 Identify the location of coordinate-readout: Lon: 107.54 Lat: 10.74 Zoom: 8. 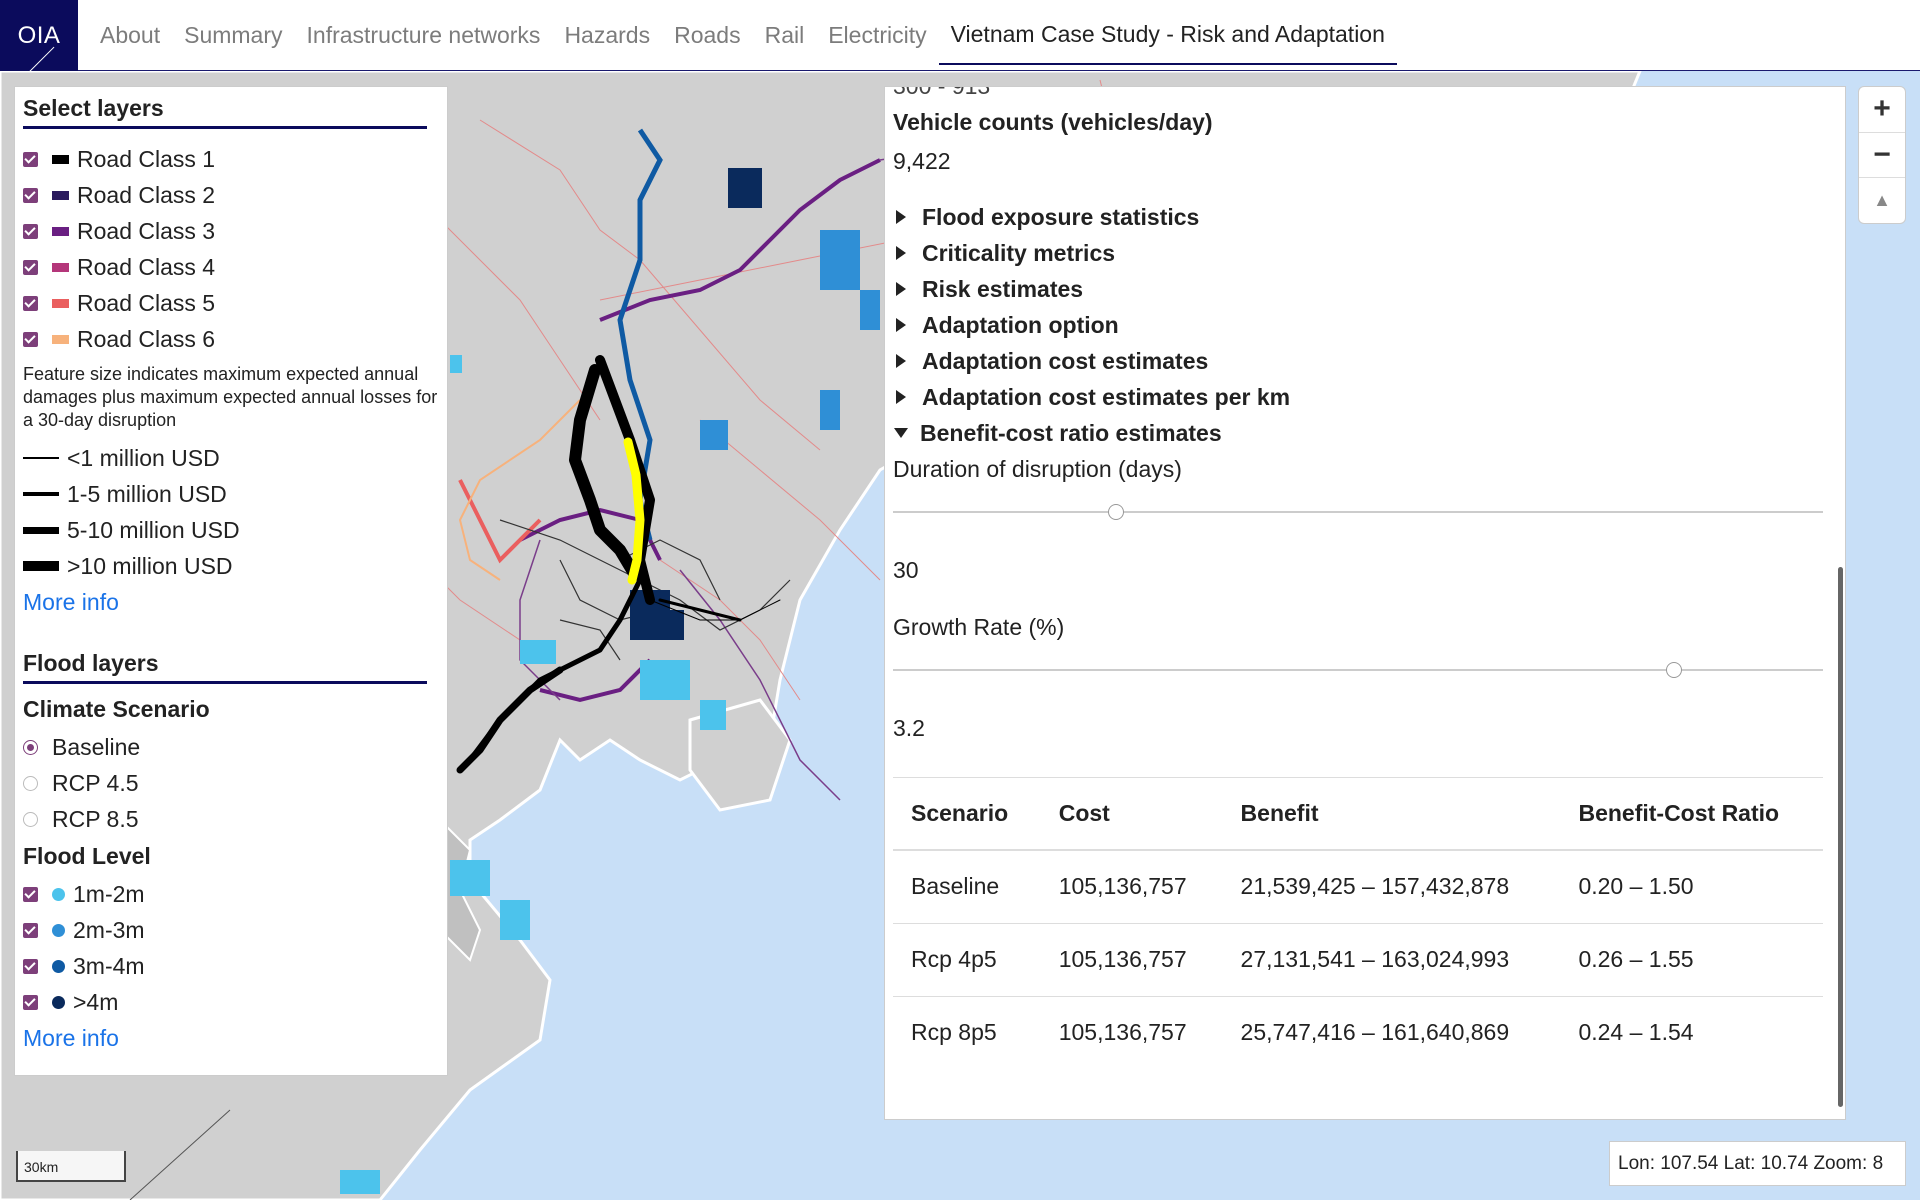
(1757, 1163).